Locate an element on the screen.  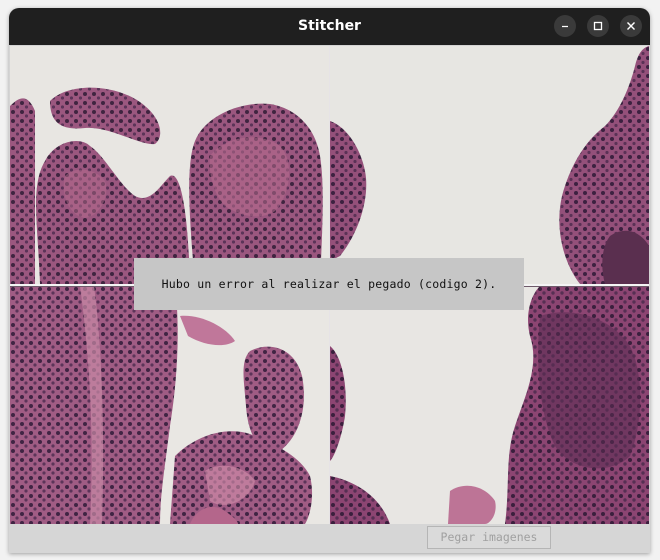
title-bar: Stitcher is located at coordinates (329, 26).